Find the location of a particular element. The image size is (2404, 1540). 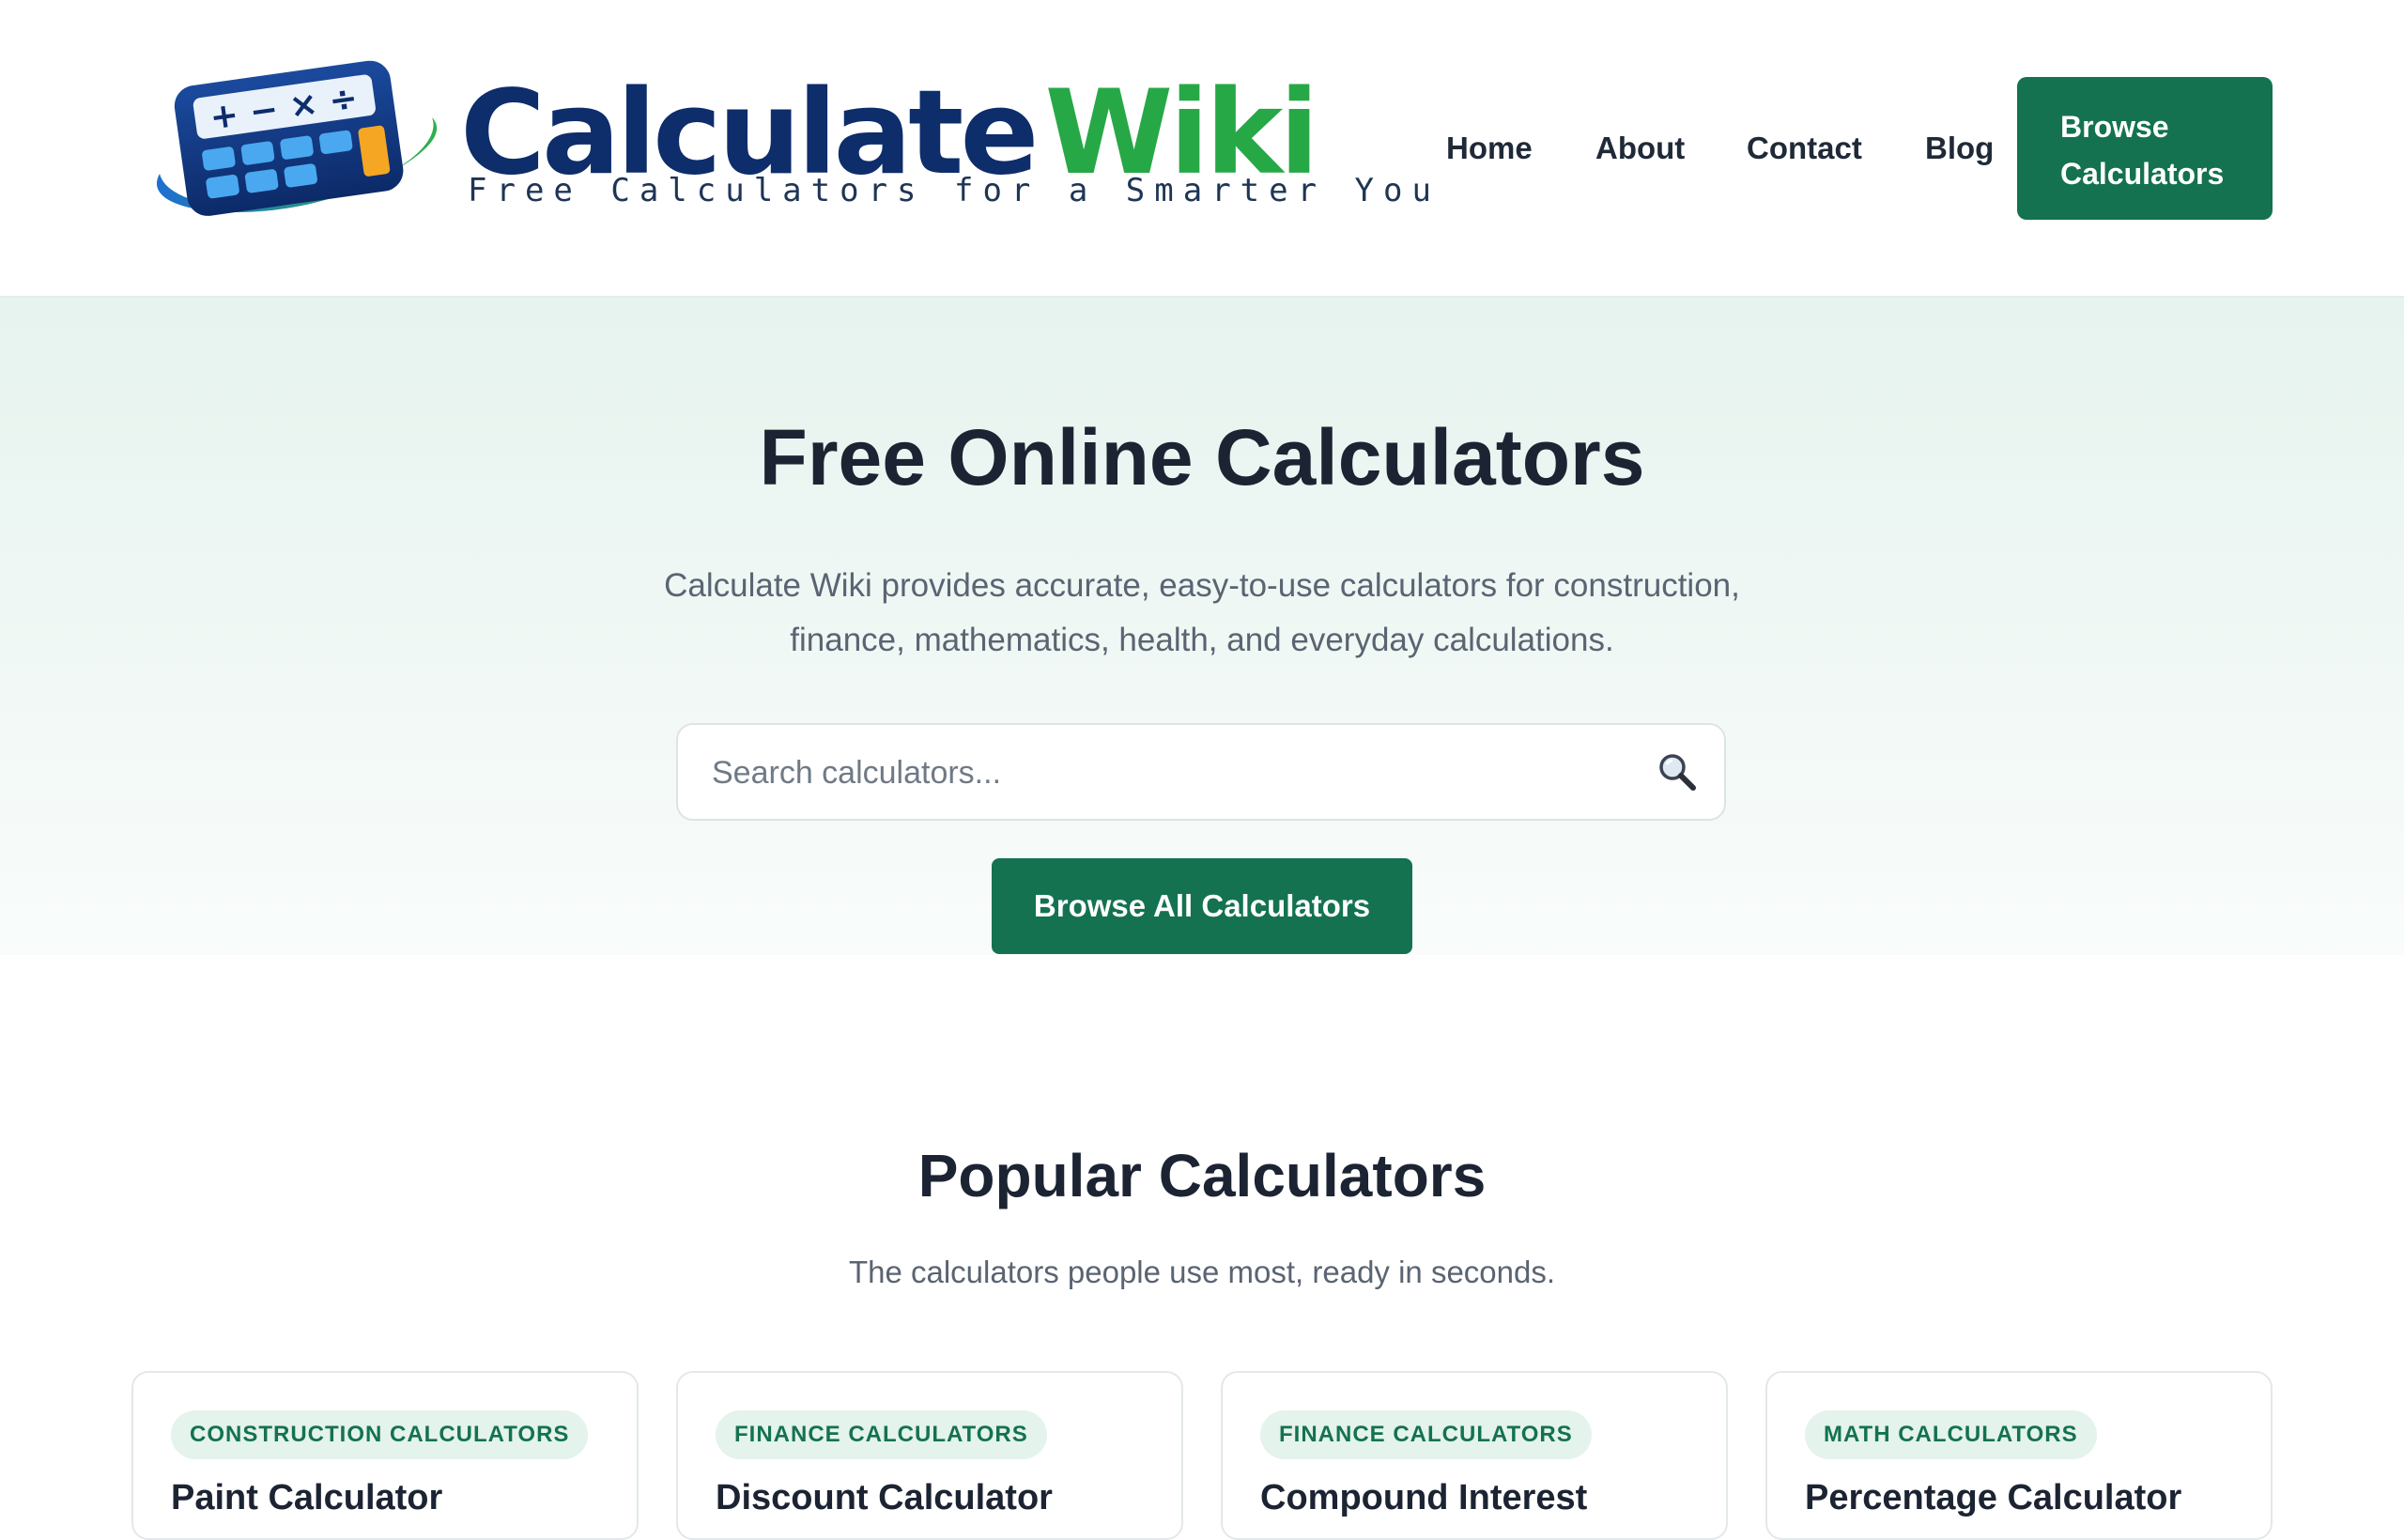

calculator-card-compound-interest: FINANCE CALCULATORS Compound Interest is located at coordinates (1474, 1455).